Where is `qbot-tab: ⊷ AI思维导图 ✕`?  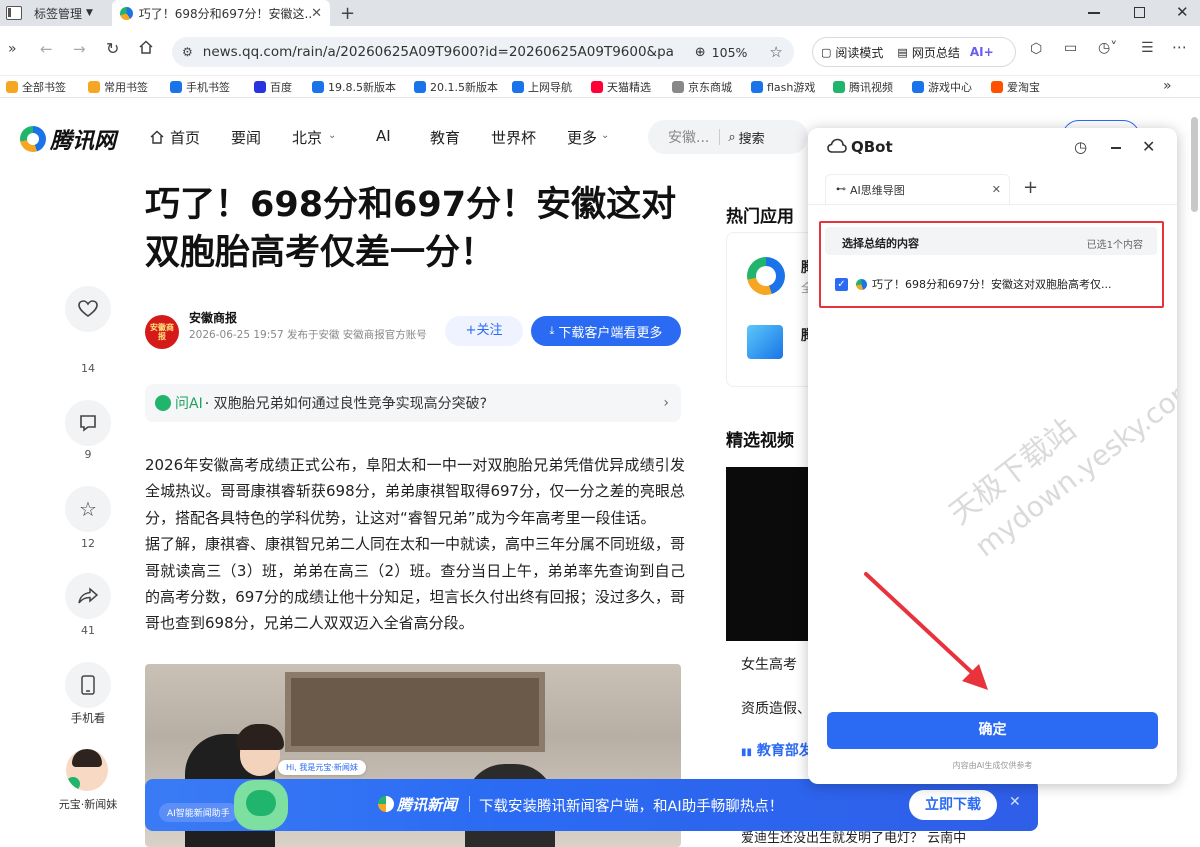 qbot-tab: ⊷ AI思维导图 ✕ is located at coordinates (917, 189).